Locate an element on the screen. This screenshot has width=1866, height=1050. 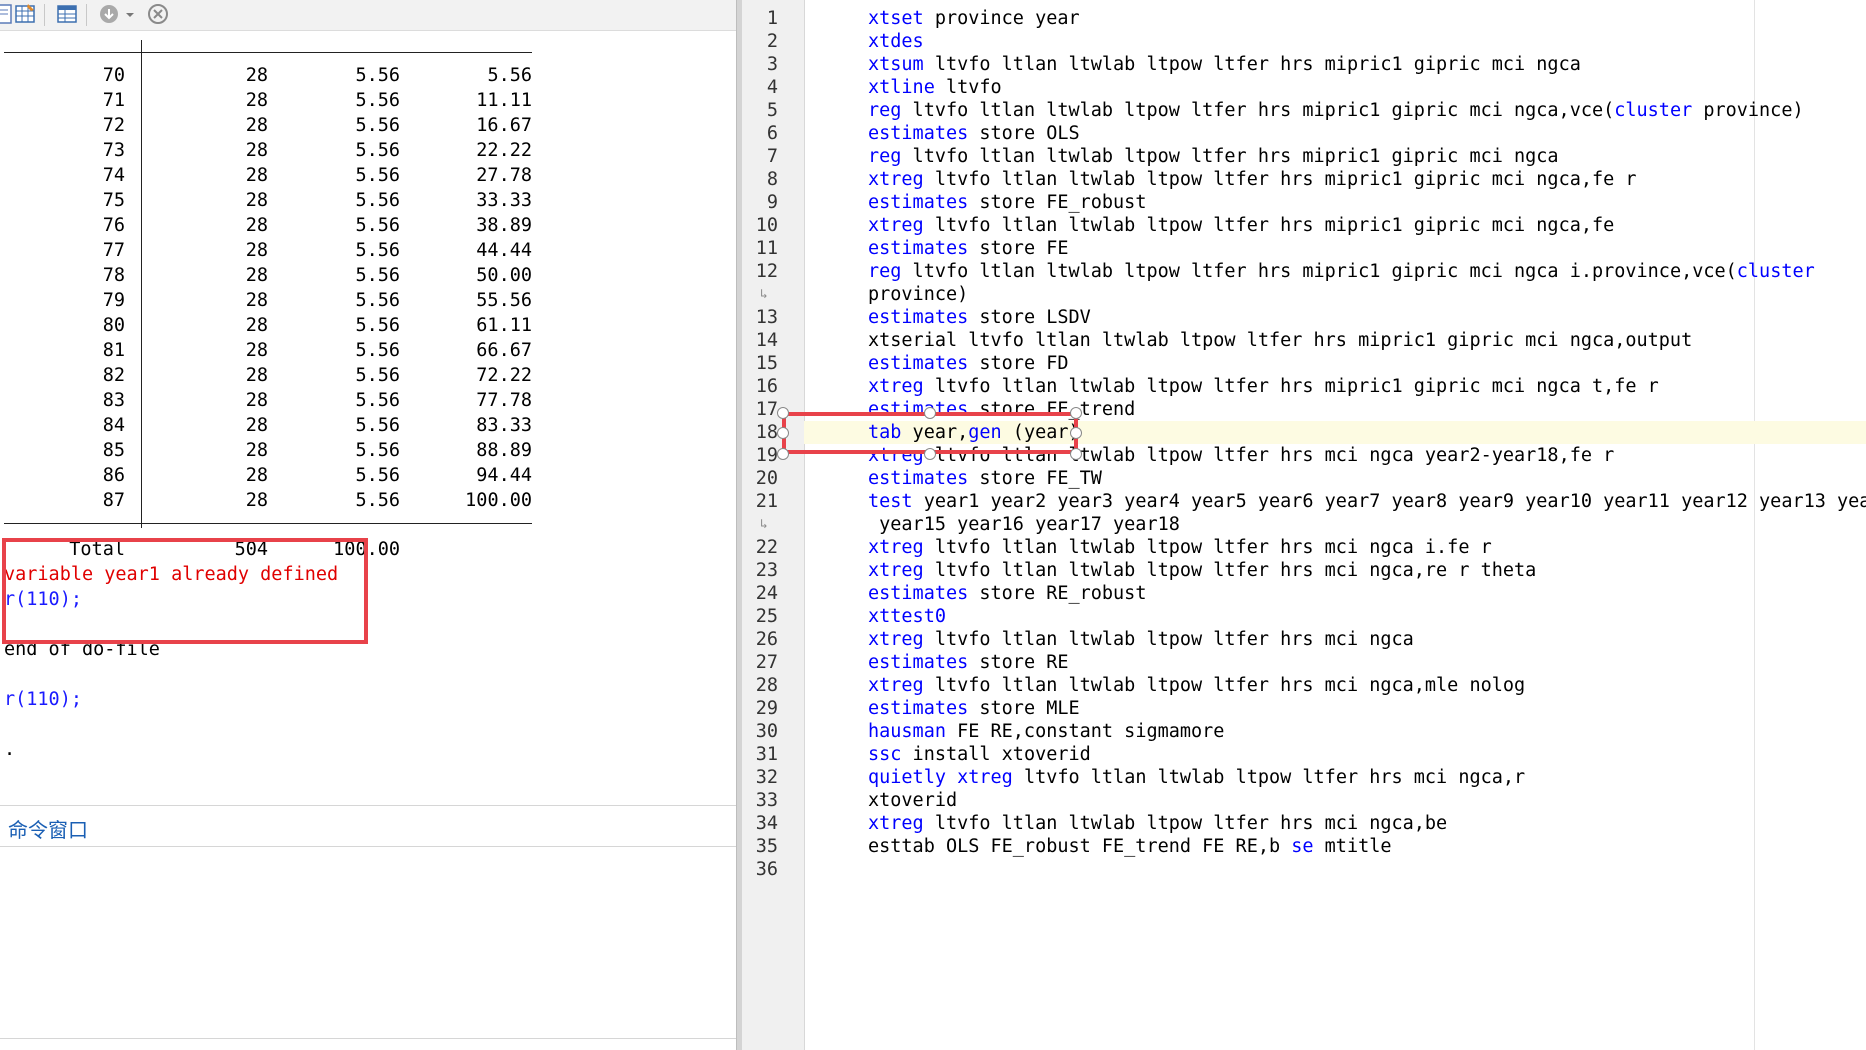
code-keyword: reg is located at coordinates (885, 156).